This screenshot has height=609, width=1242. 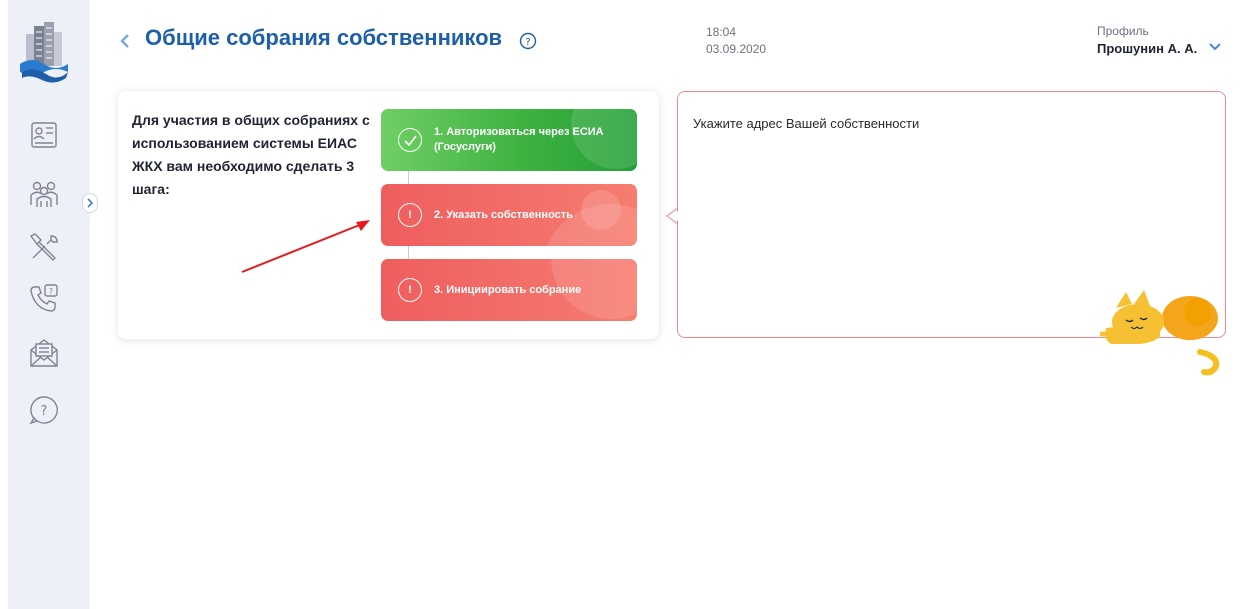 What do you see at coordinates (509, 140) in the screenshot?
I see `step-authorize: 1. Авторизоваться через ЕСИА (Госуслуги)` at bounding box center [509, 140].